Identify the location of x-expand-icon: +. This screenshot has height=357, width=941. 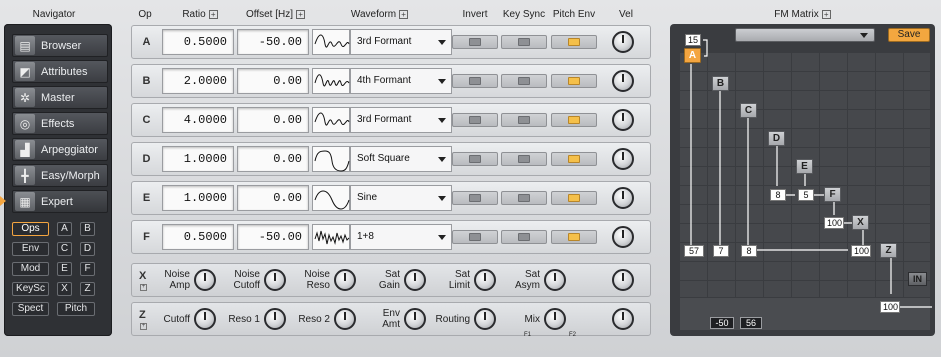
(143, 287).